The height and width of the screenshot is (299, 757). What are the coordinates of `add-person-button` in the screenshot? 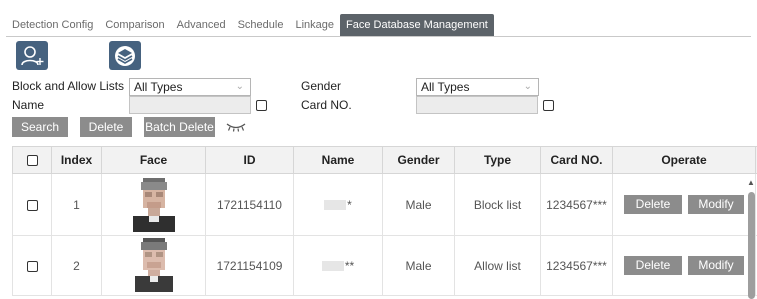 It's located at (32, 55).